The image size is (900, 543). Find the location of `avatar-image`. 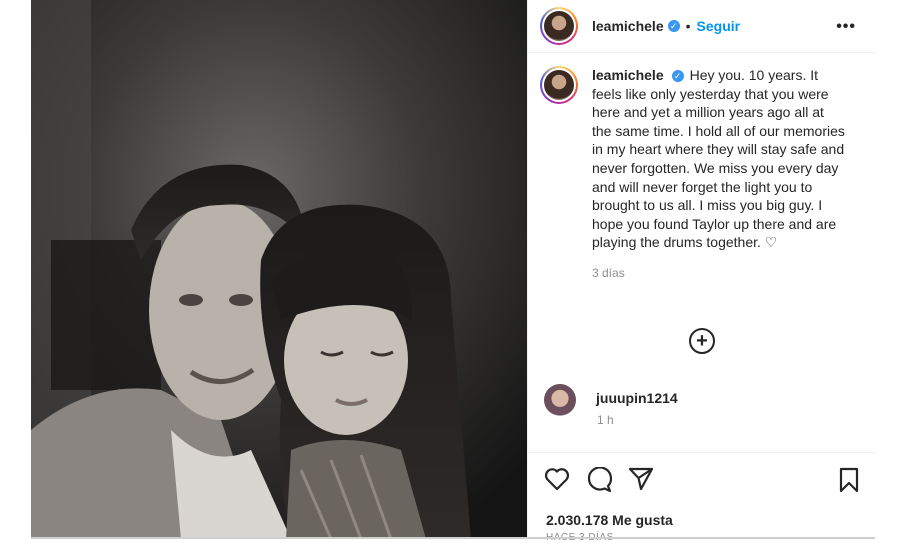

avatar-image is located at coordinates (559, 26).